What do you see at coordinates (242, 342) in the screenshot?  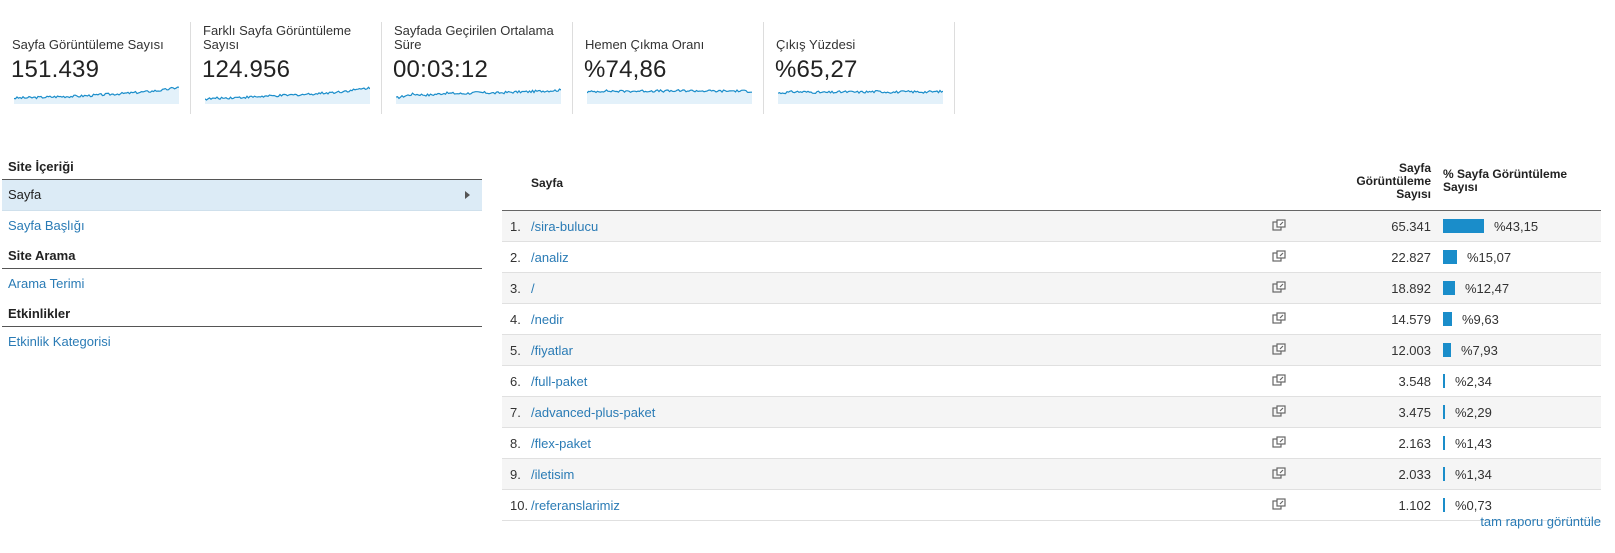 I see `nav-item-event-category: Etkinlik Kategorisi` at bounding box center [242, 342].